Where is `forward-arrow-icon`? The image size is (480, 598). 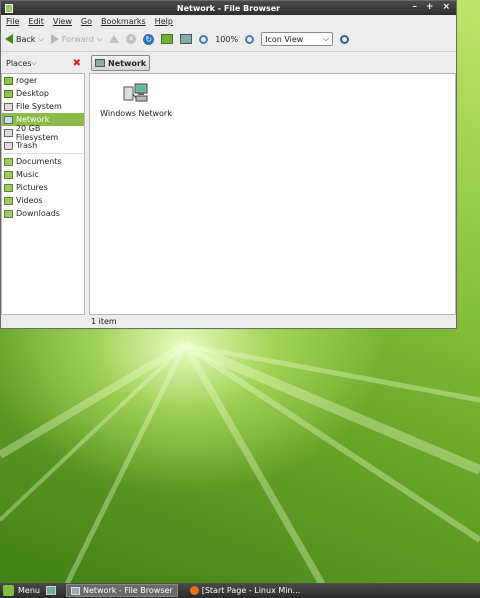
forward-arrow-icon is located at coordinates (54, 39).